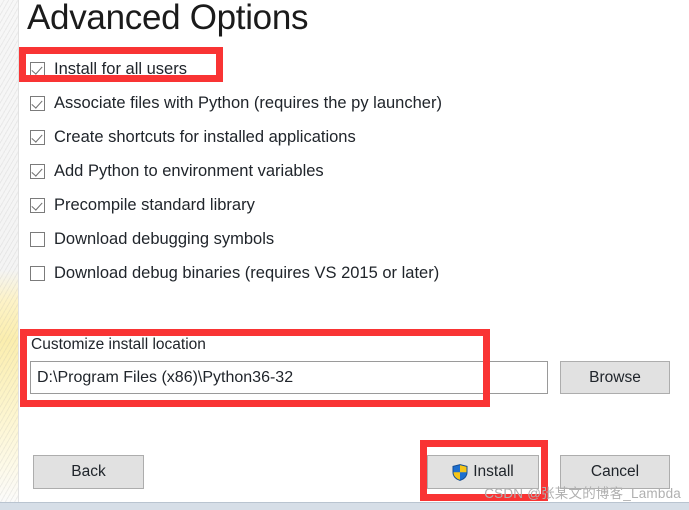 The image size is (689, 510). I want to click on checkbox-precompile-stdlib, so click(37, 205).